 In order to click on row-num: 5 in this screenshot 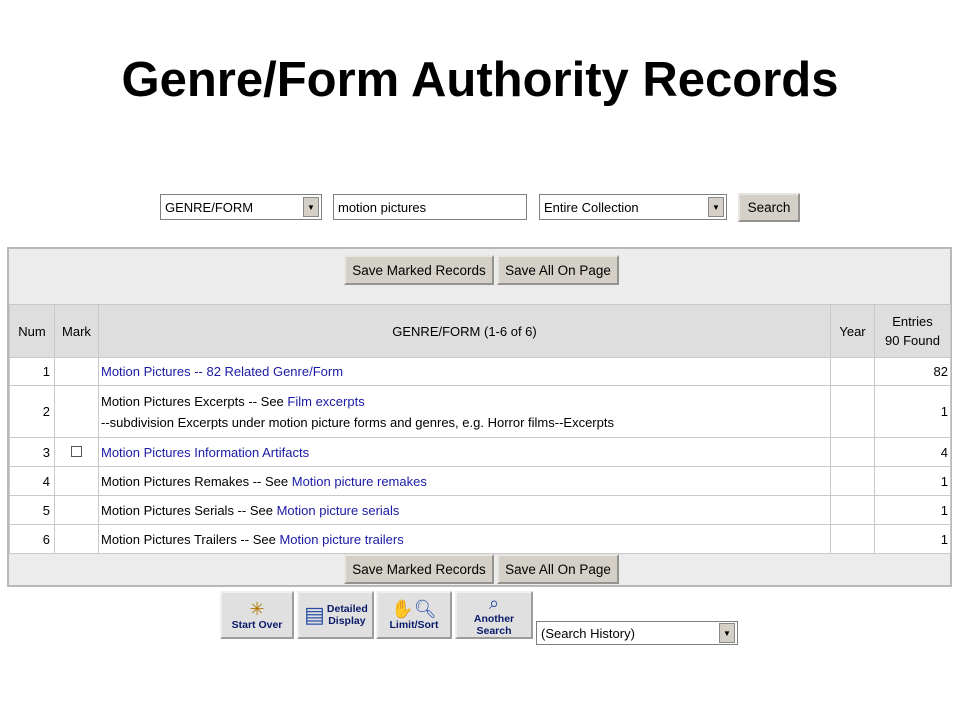, I will do `click(32, 510)`.